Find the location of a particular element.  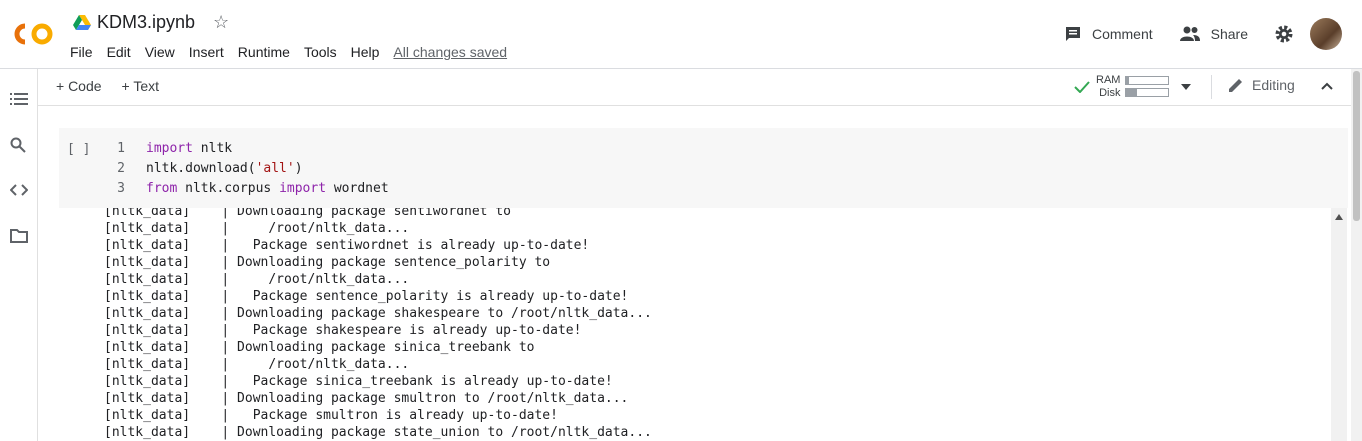

dropdown-icon is located at coordinates (1186, 86).